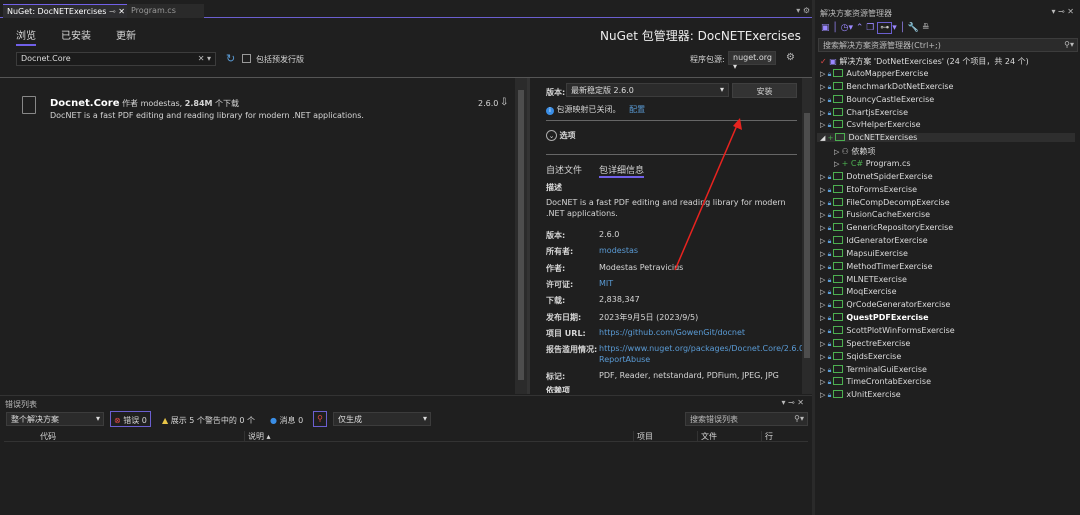  What do you see at coordinates (116, 59) in the screenshot?
I see `search-input: Docnet.Core ✕ ▾` at bounding box center [116, 59].